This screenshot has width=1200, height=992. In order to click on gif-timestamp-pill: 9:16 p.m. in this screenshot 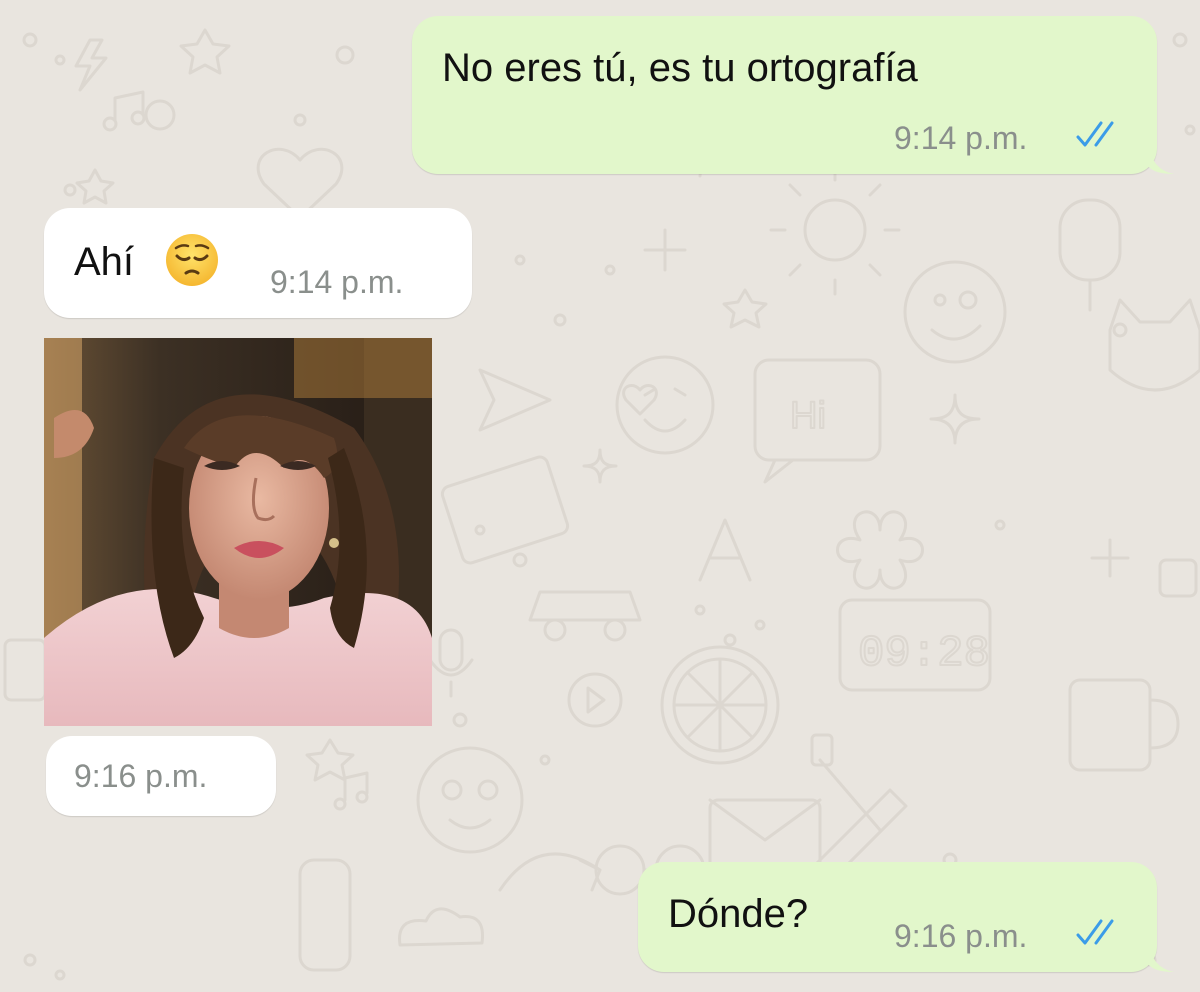, I will do `click(161, 776)`.